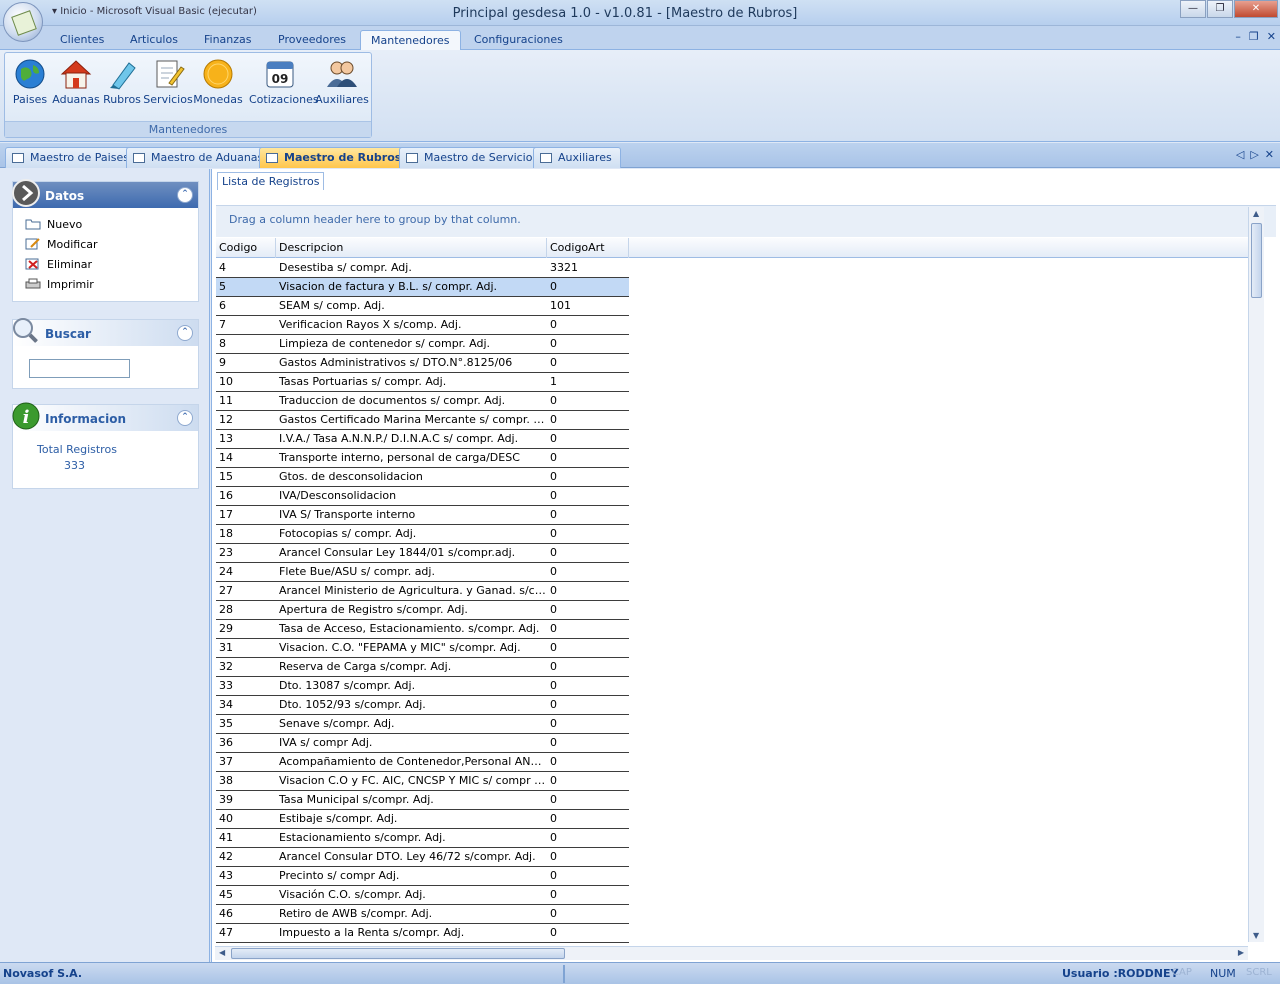  Describe the element at coordinates (59, 285) in the screenshot. I see `imprimir-link: Imprimir` at that location.